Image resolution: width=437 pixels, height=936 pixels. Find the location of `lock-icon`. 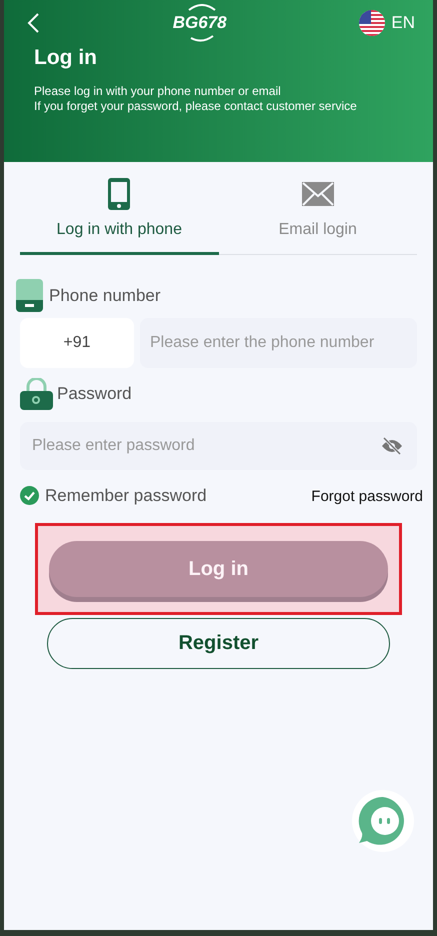

lock-icon is located at coordinates (36, 394).